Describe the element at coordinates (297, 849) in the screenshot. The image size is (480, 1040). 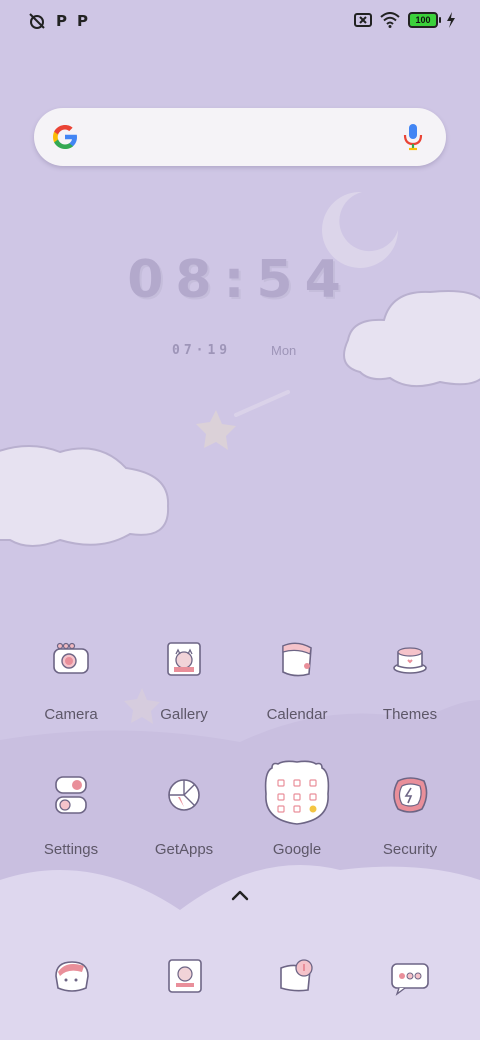
I see `app-label: Google` at that location.